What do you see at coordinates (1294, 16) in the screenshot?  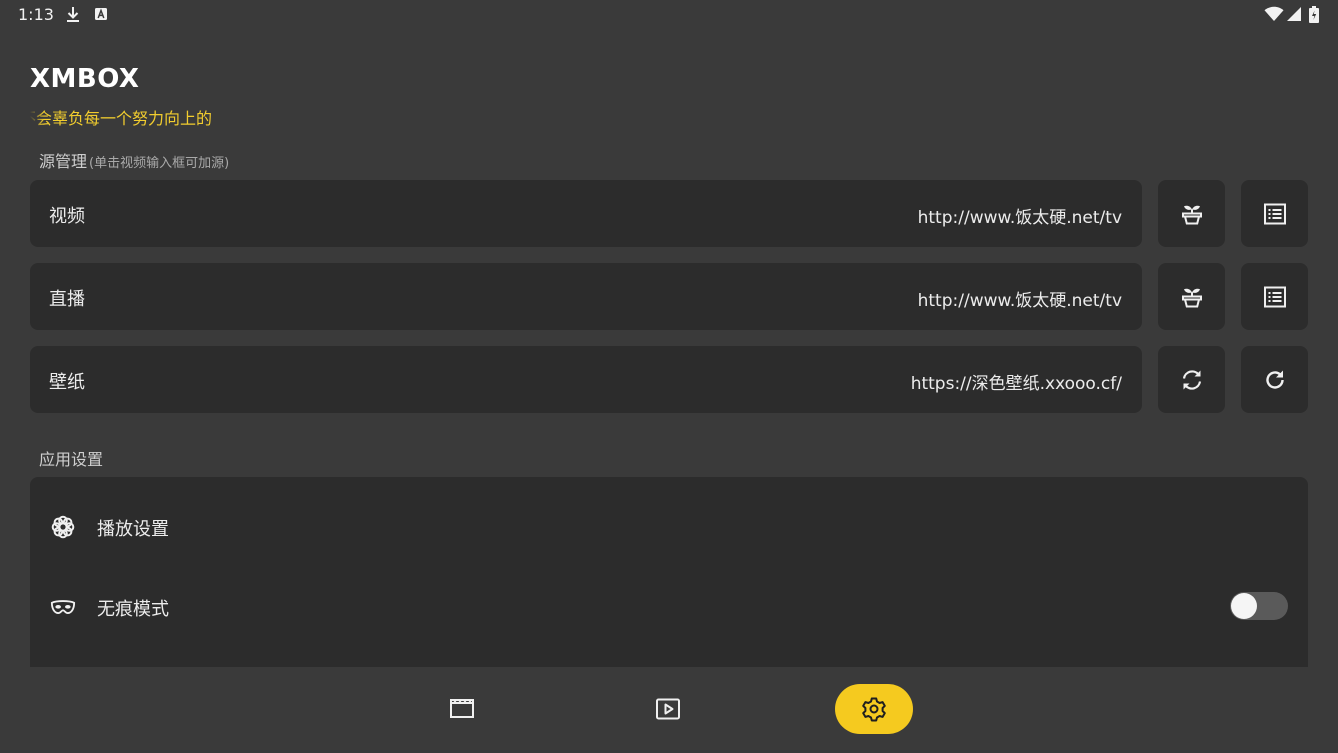 I see `cell-signal-icon` at bounding box center [1294, 16].